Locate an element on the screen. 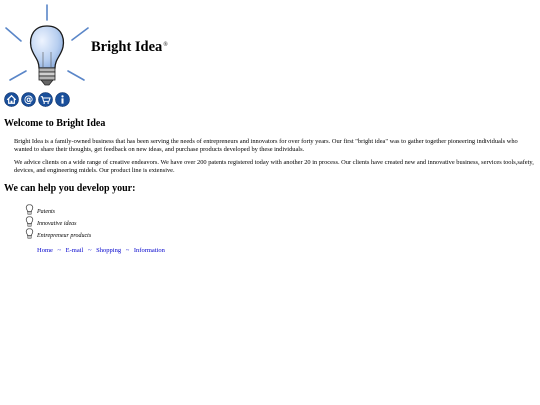 The image size is (540, 405). nav-link-email: E-mail is located at coordinates (75, 250).